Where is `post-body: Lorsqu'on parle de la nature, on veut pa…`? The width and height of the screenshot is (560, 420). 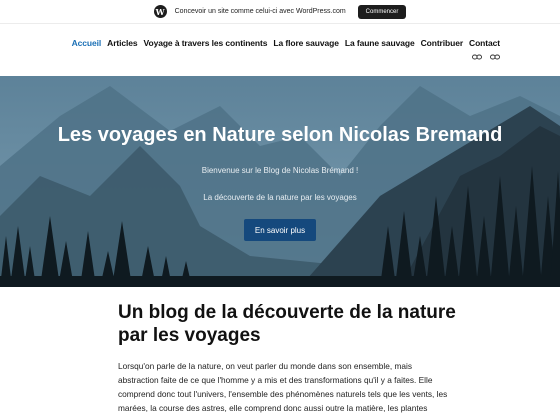
post-body: Lorsqu'on parle de la nature, on veut pa… is located at coordinates (283, 387).